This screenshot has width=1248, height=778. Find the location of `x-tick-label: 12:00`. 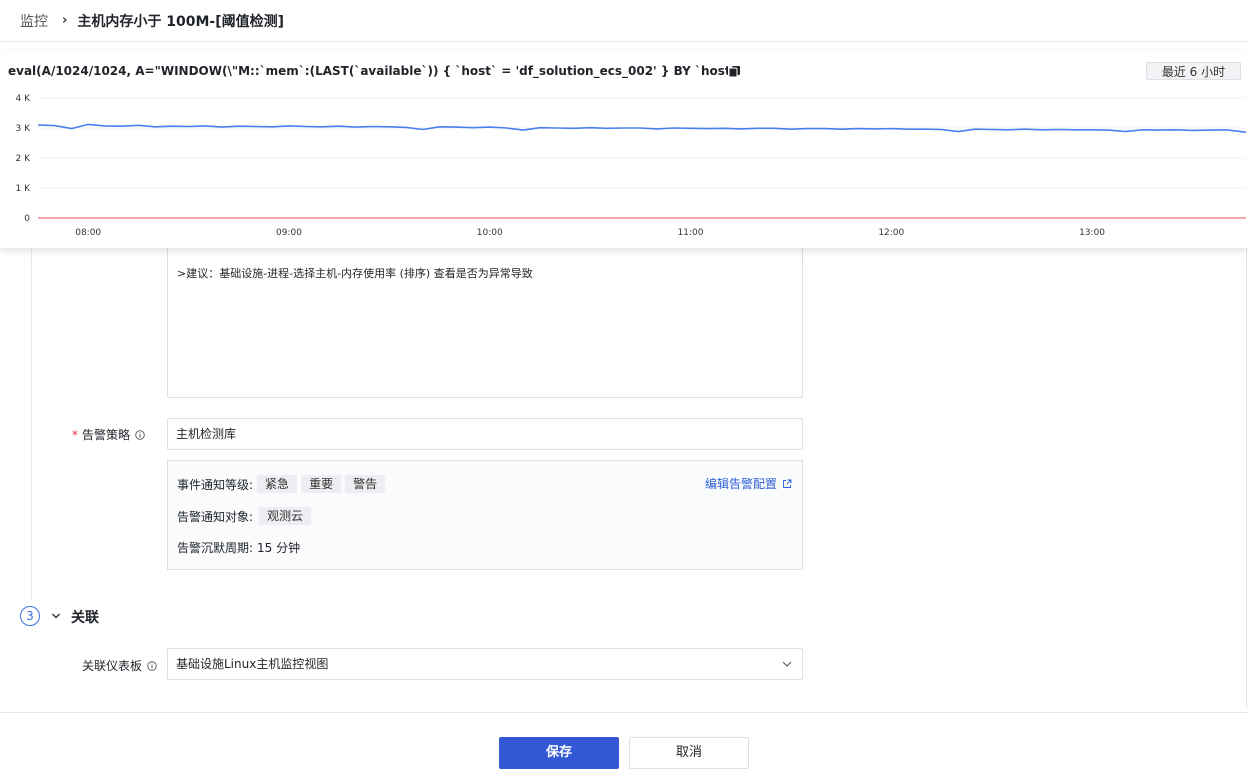

x-tick-label: 12:00 is located at coordinates (891, 233).